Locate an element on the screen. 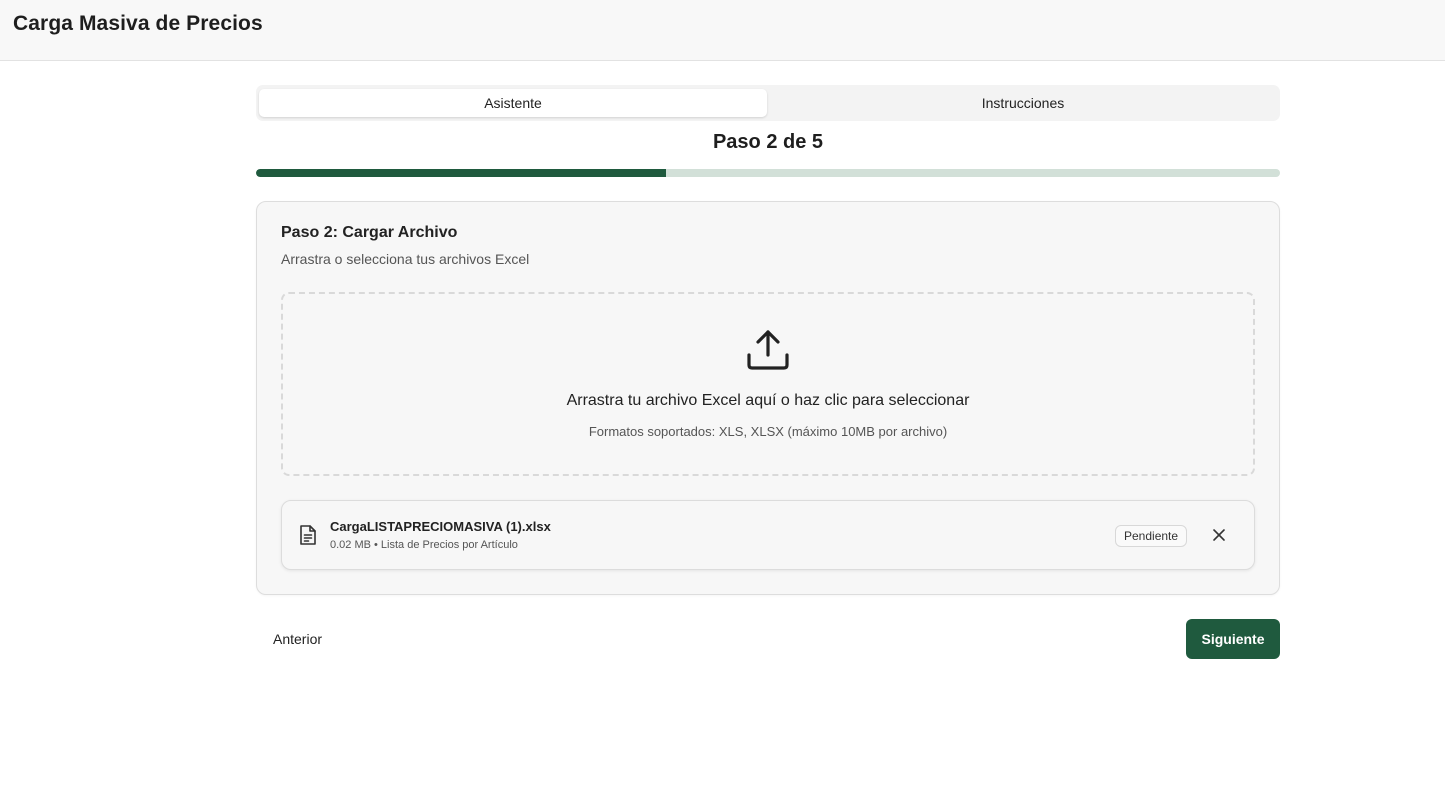  tab-instrucciones: Instrucciones is located at coordinates (1023, 103).